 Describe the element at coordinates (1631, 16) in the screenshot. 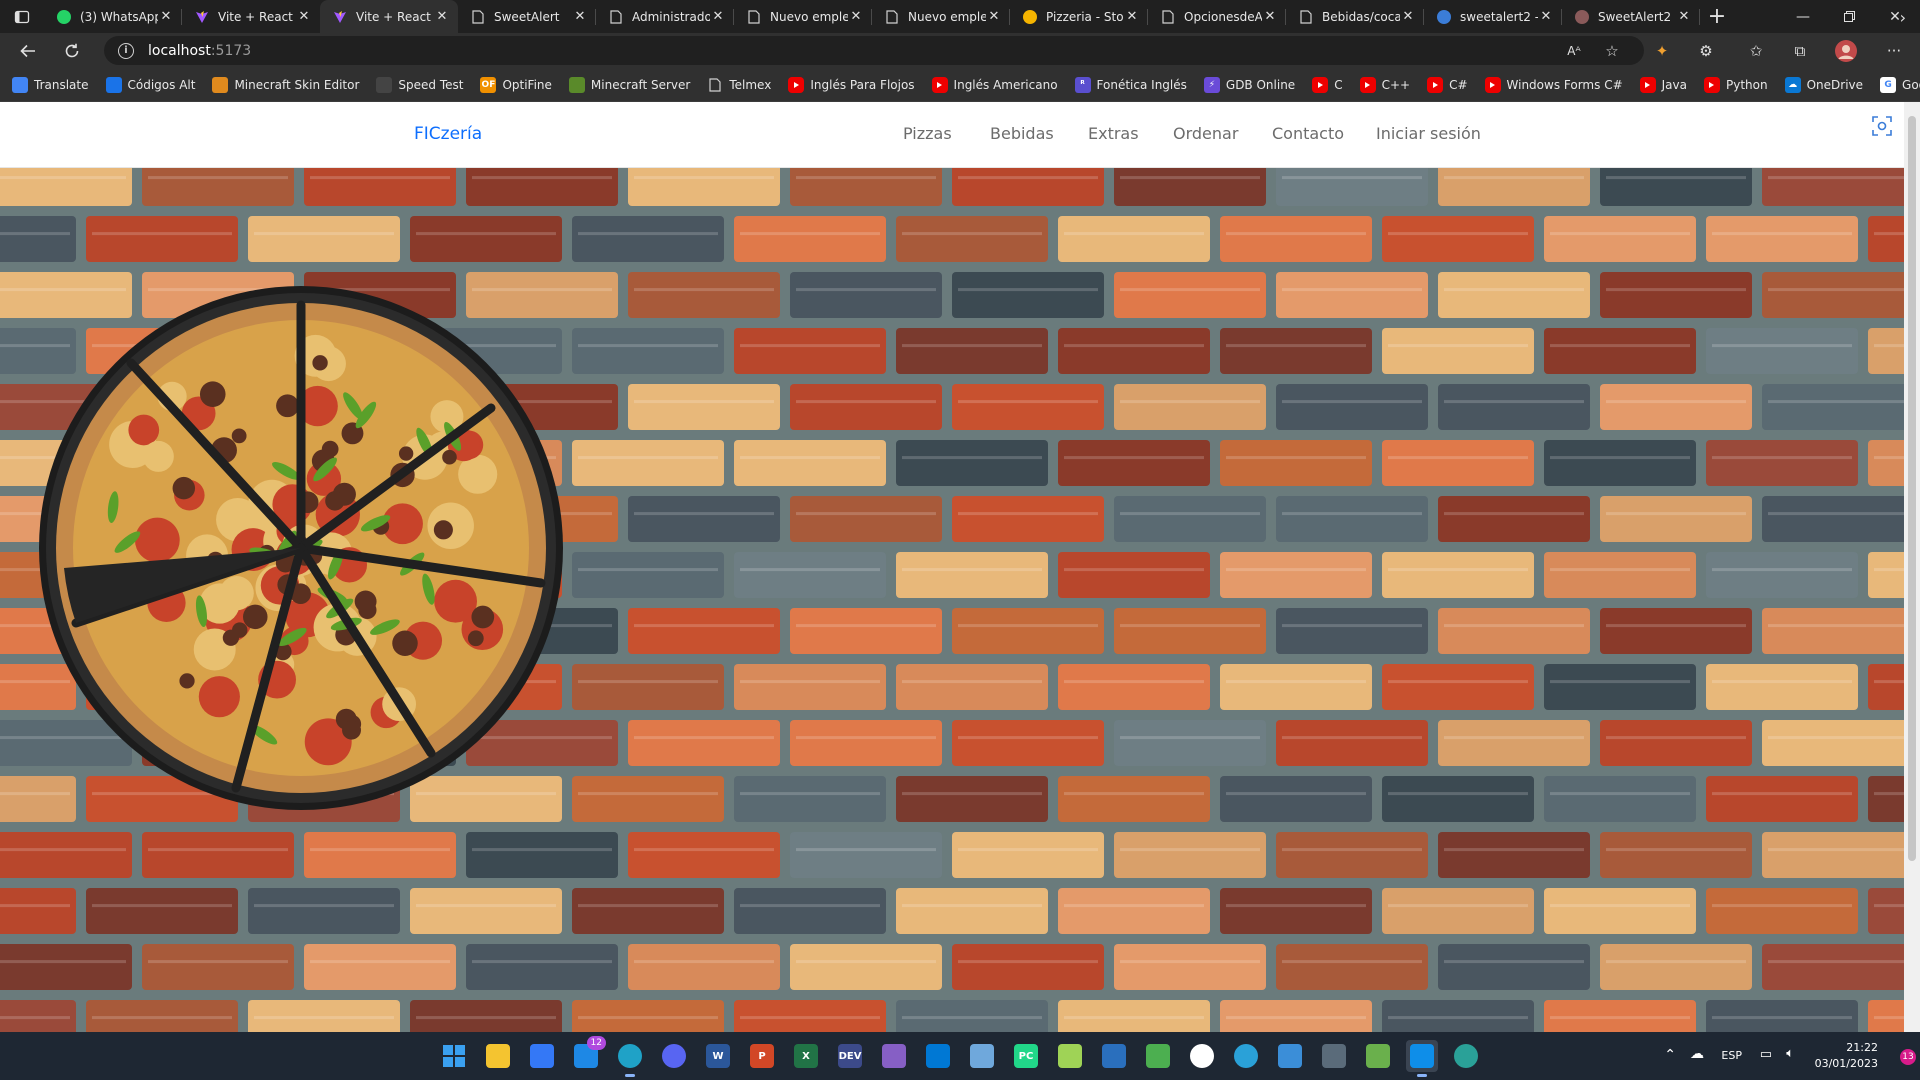

I see `browser-tab: SweetAlert2 ✕` at that location.